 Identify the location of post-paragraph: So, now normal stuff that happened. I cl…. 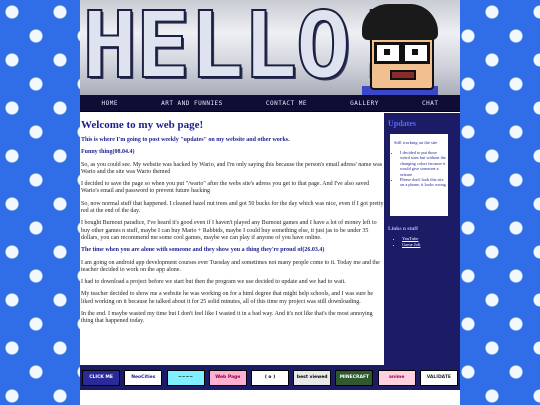
(232, 207).